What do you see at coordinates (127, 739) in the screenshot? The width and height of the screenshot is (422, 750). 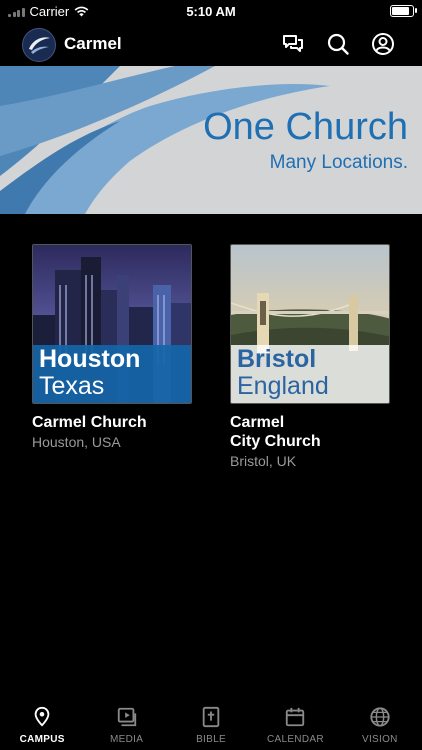 I see `tab-label: MEDIA` at bounding box center [127, 739].